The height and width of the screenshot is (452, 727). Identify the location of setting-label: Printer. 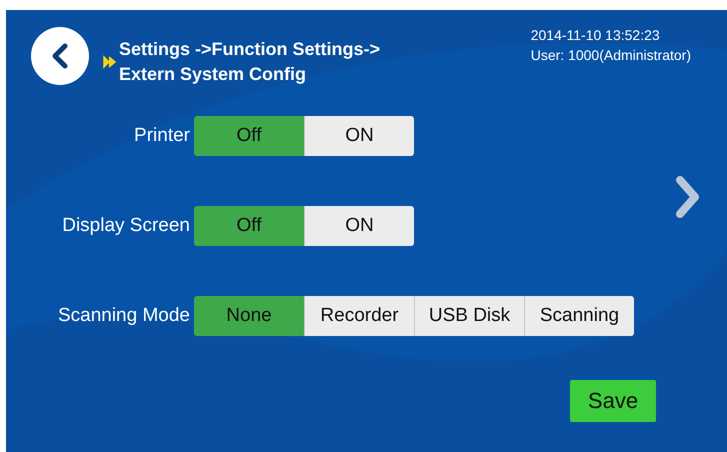
(162, 136).